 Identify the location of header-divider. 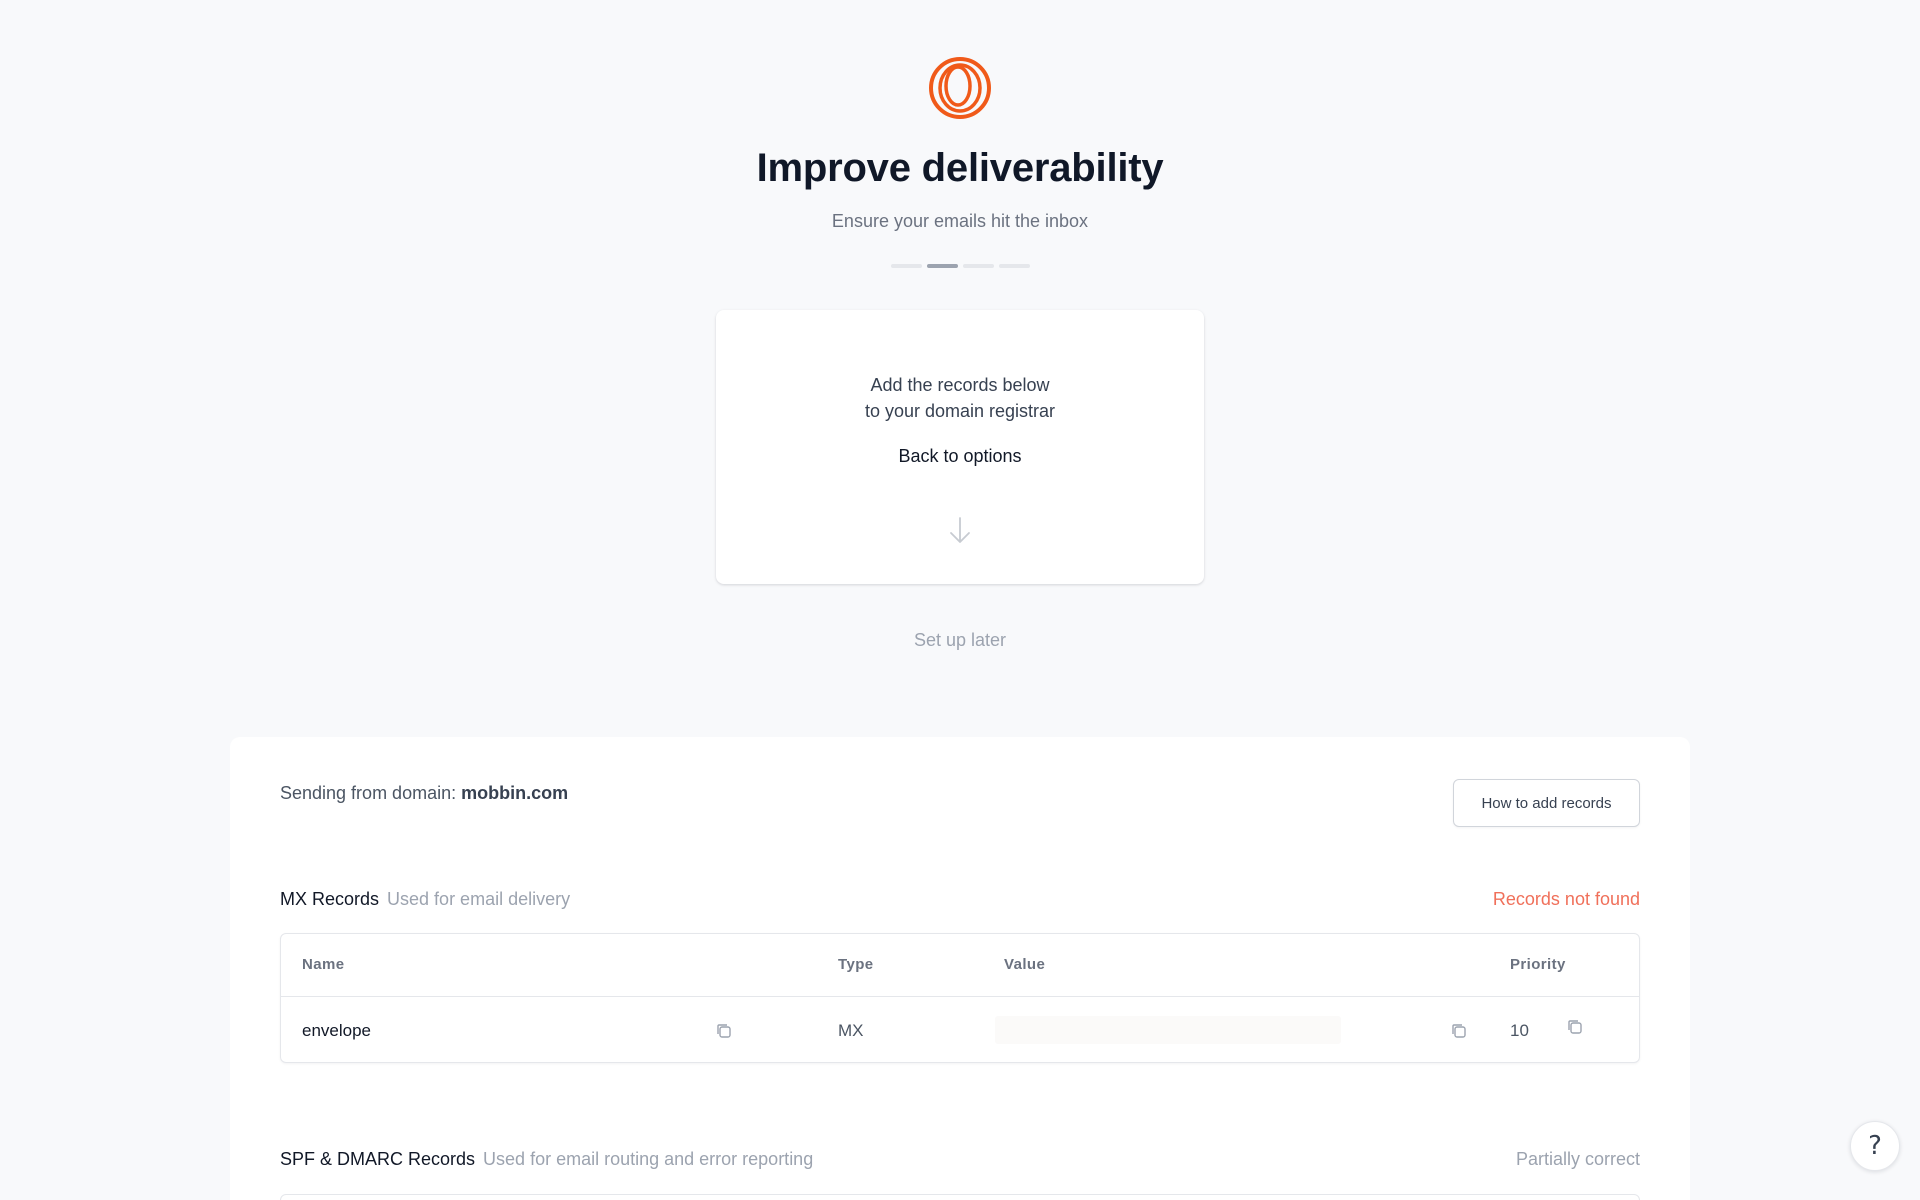
(960, 996).